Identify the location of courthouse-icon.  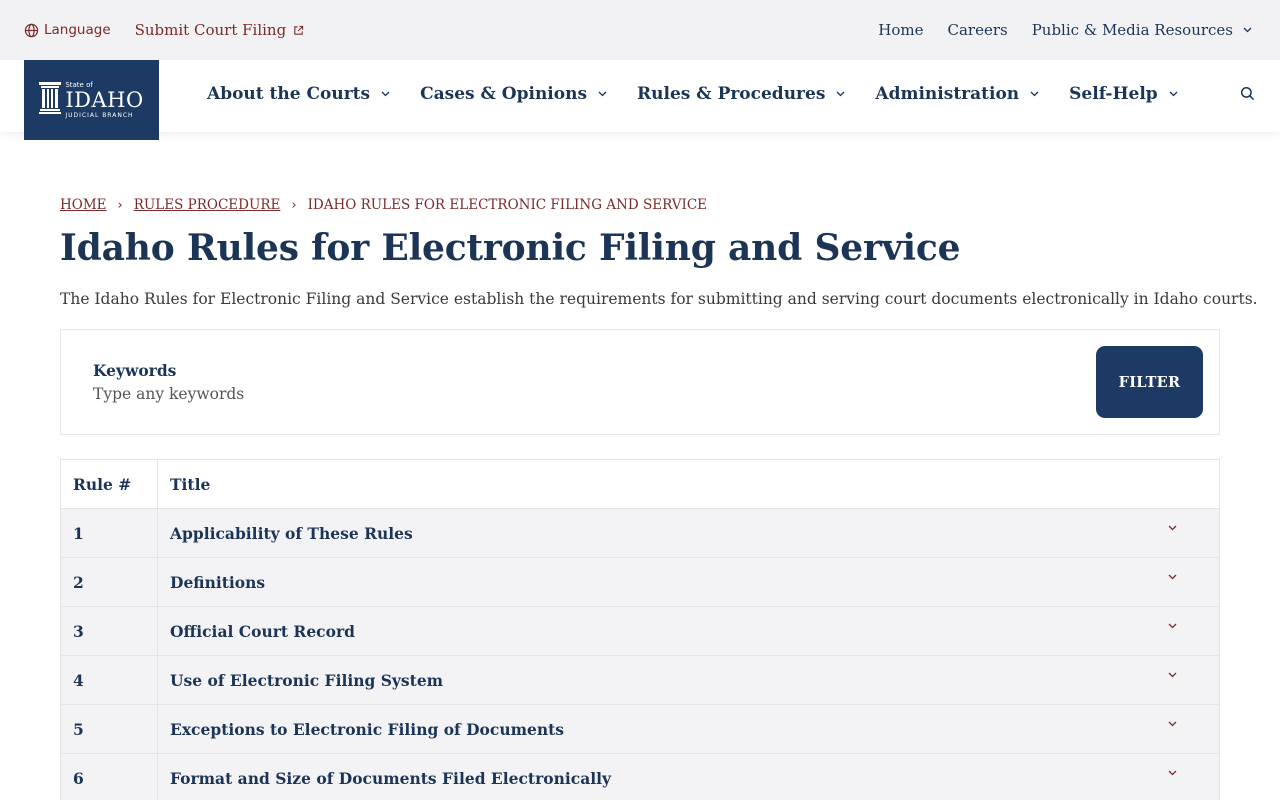
(50, 100).